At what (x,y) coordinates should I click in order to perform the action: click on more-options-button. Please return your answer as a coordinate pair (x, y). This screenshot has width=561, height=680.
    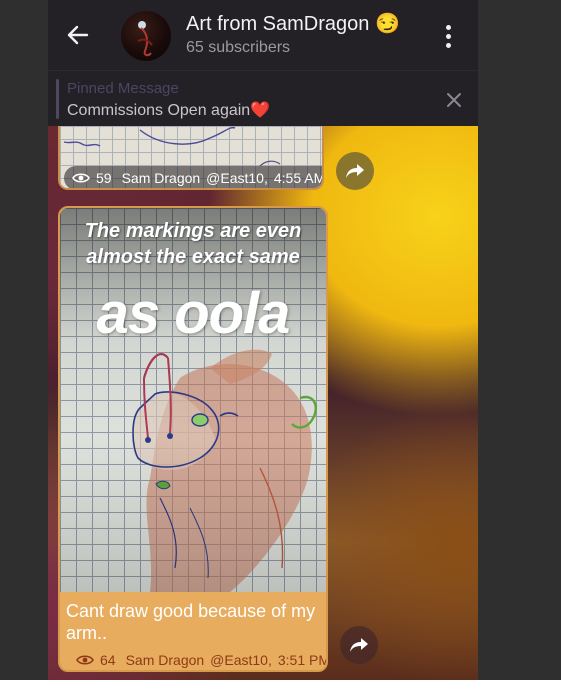
    Looking at the image, I should click on (448, 36).